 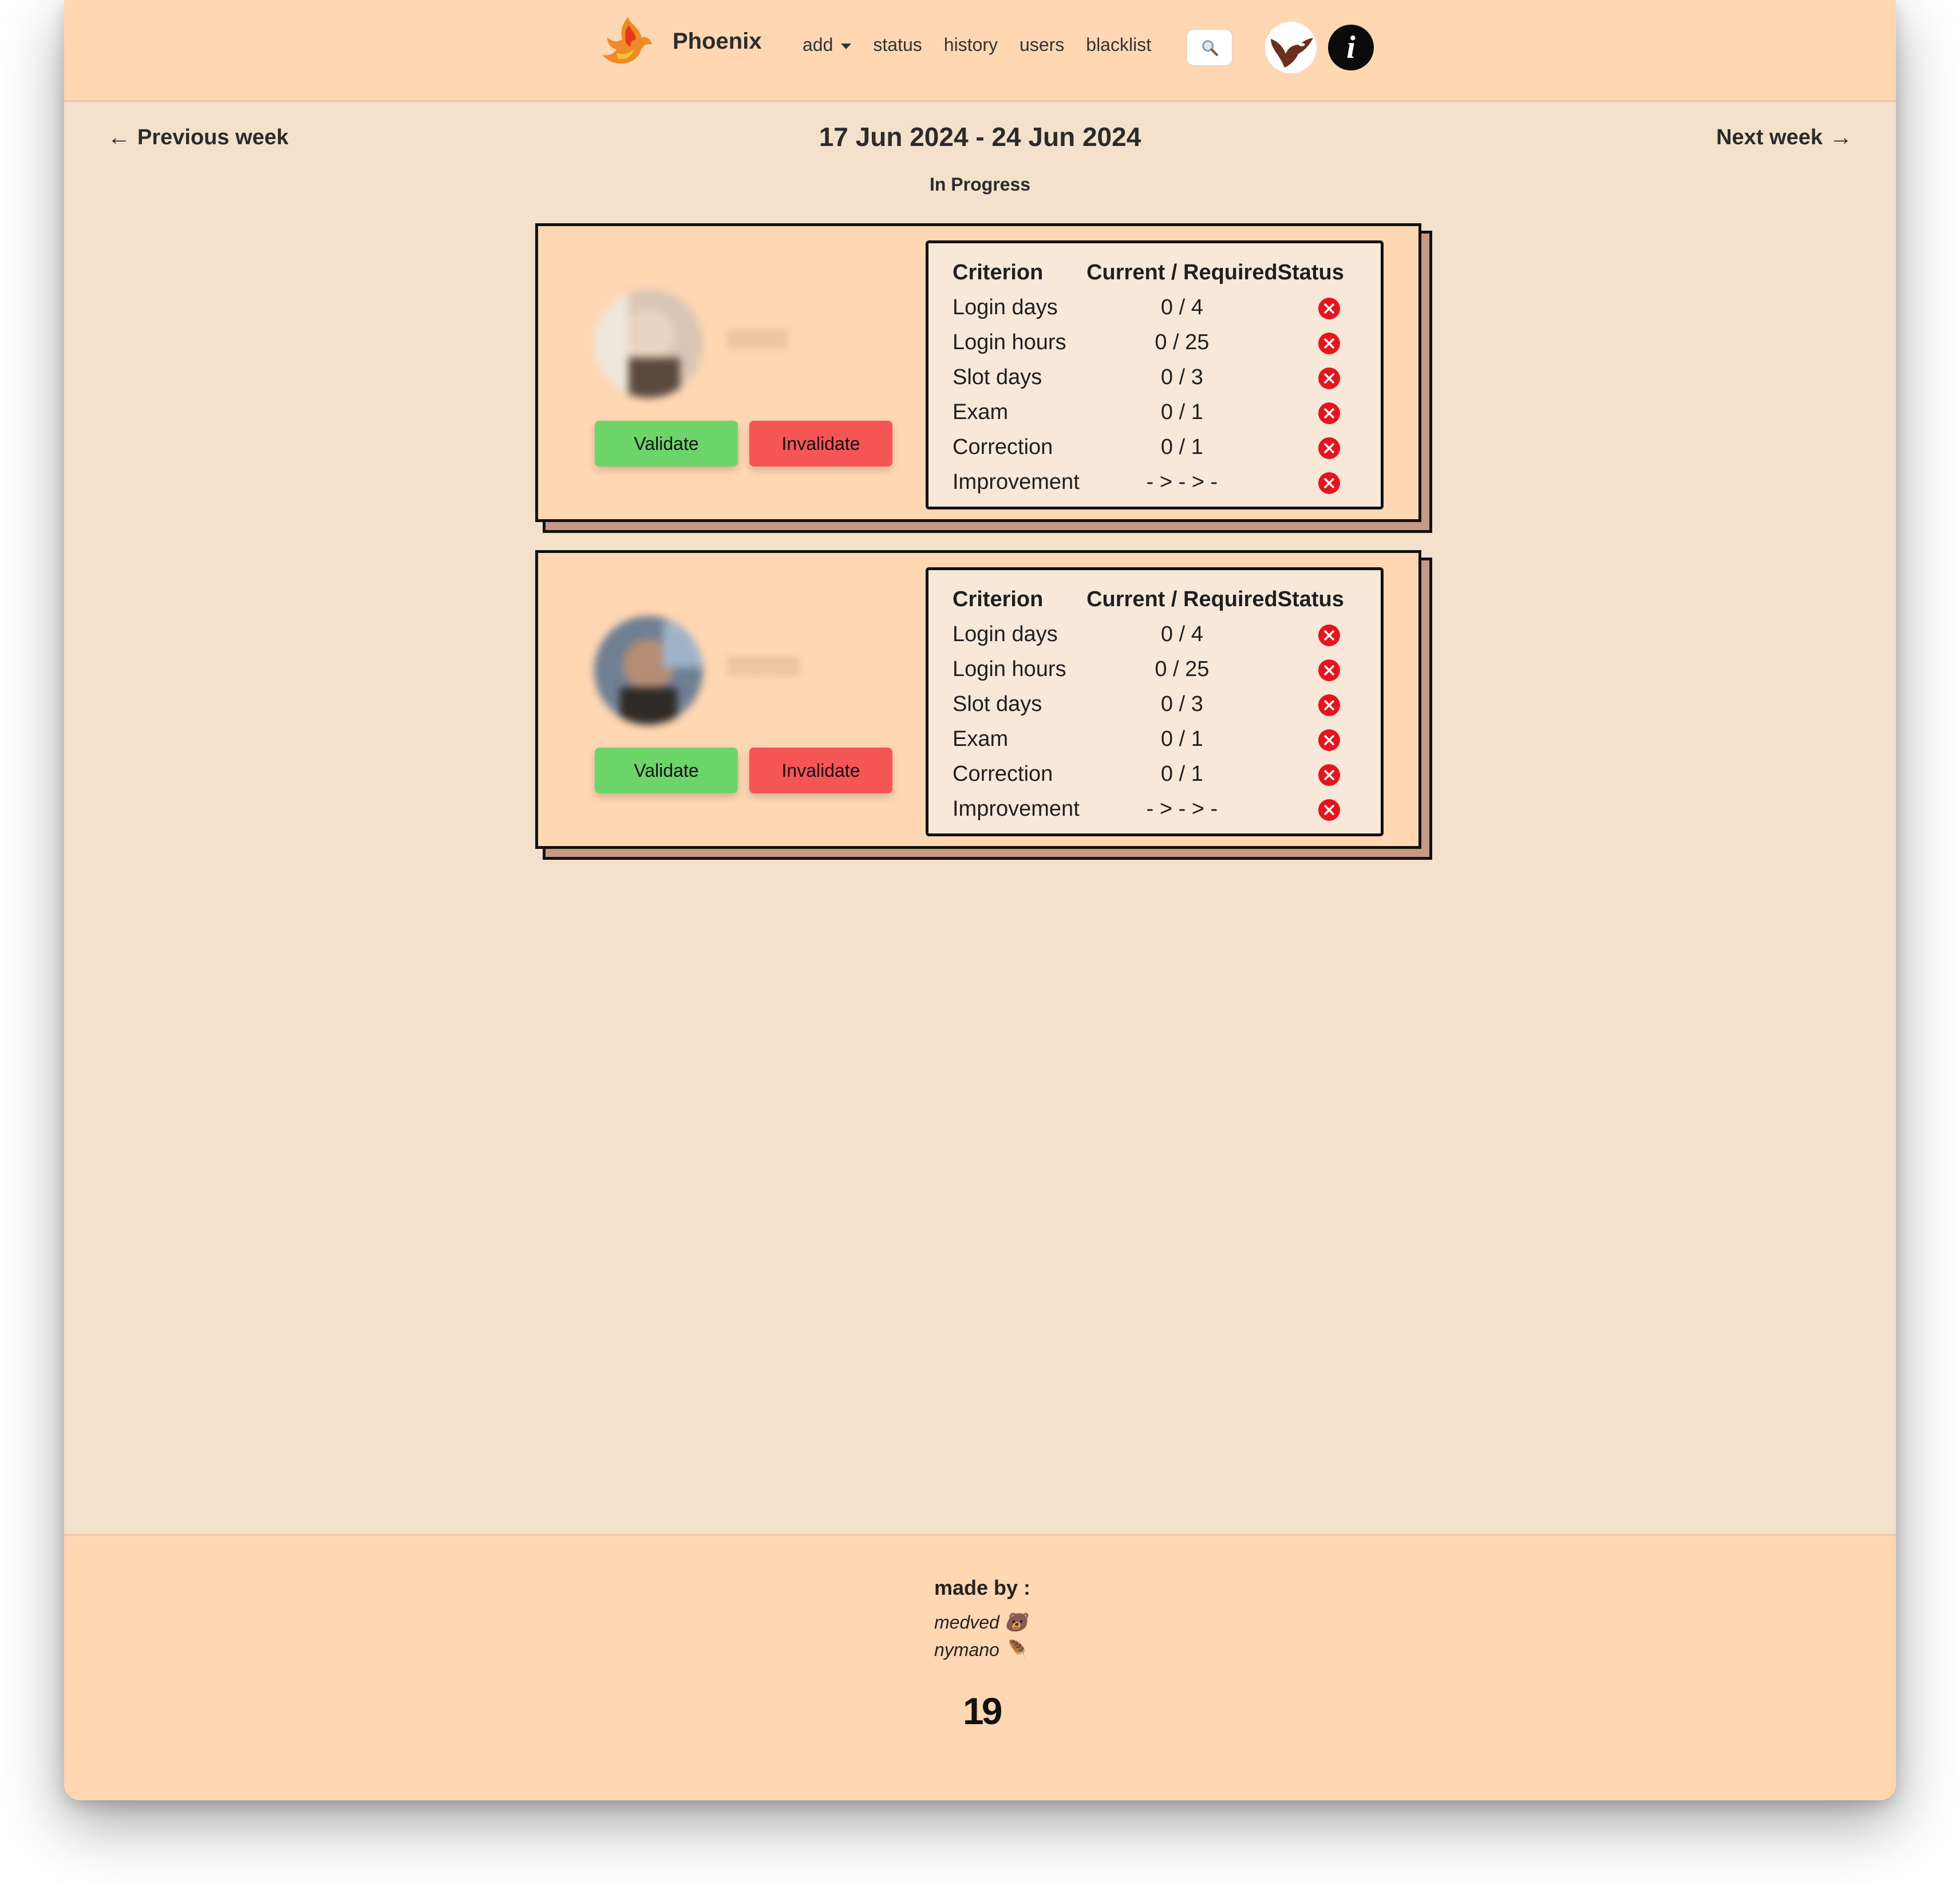 What do you see at coordinates (627, 40) in the screenshot?
I see `phoenix-logo-icon` at bounding box center [627, 40].